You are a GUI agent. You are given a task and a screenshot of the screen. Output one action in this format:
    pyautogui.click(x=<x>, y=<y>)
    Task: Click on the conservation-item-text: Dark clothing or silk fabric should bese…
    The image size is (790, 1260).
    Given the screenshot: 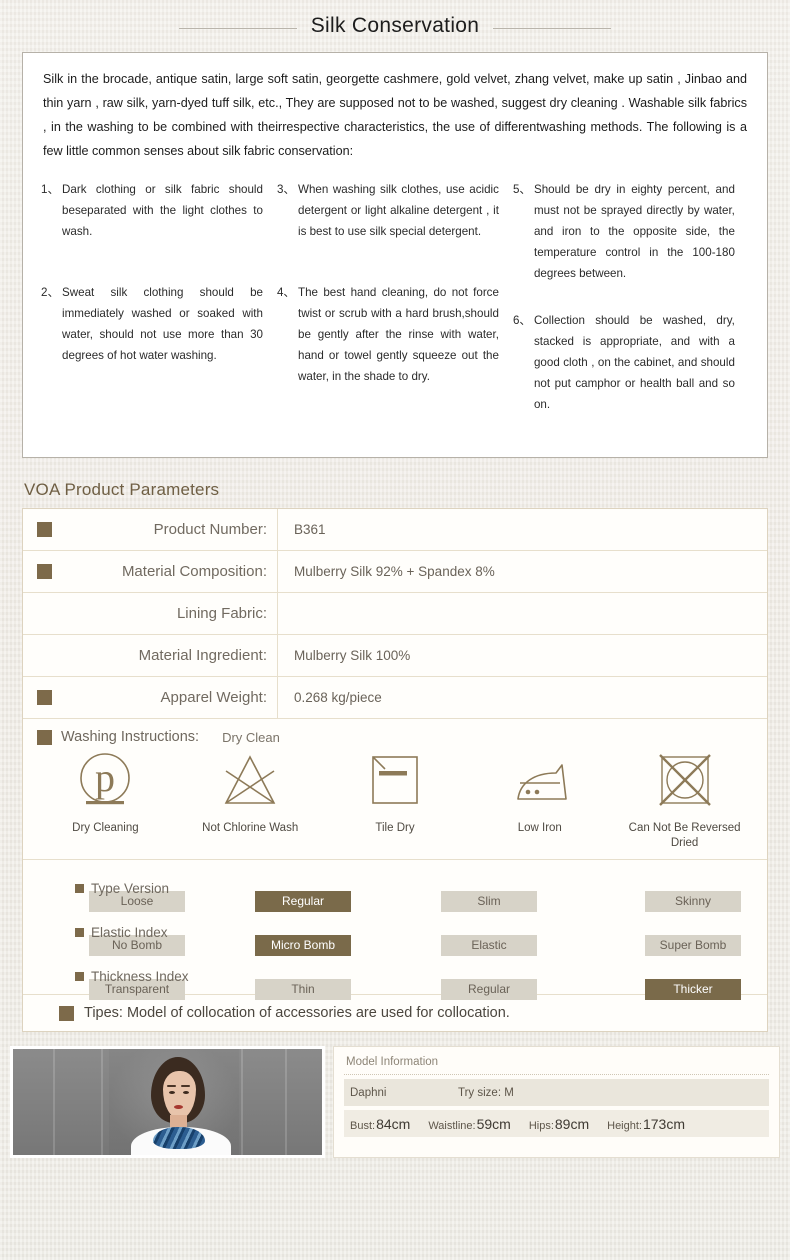 What is the action you would take?
    pyautogui.click(x=162, y=210)
    